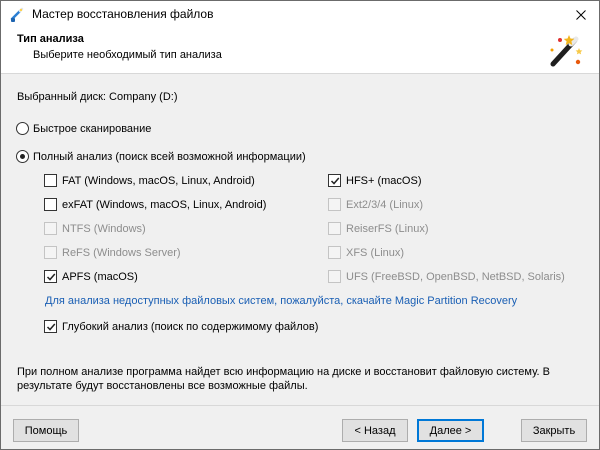  What do you see at coordinates (450, 430) in the screenshot?
I see `next-button: Далее >` at bounding box center [450, 430].